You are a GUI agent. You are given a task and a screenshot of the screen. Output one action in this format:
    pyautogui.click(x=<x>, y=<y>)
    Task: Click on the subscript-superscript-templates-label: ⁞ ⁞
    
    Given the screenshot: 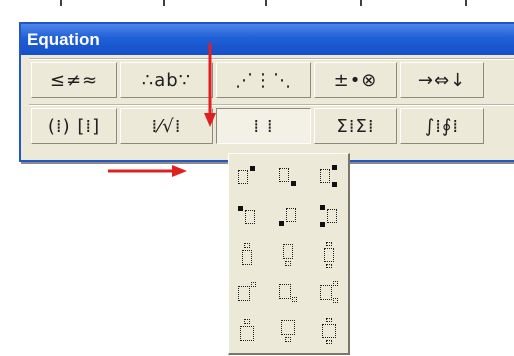 What is the action you would take?
    pyautogui.click(x=263, y=126)
    